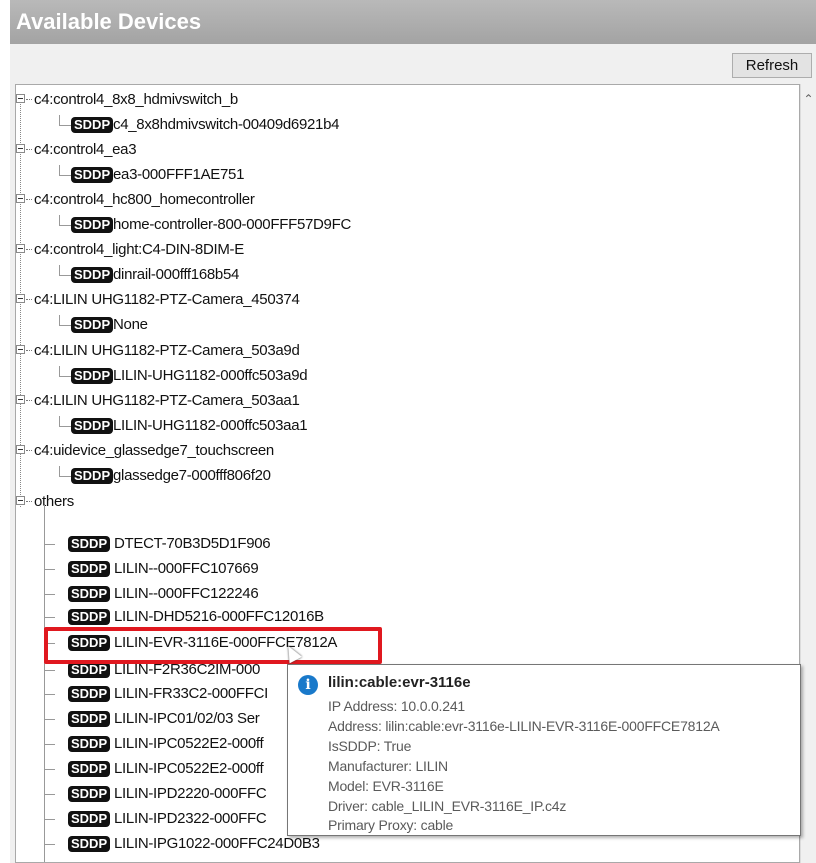 The height and width of the screenshot is (863, 816). Describe the element at coordinates (210, 425) in the screenshot. I see `tree-device-label: LILIN-UHG1182-000ffc503aa1` at that location.